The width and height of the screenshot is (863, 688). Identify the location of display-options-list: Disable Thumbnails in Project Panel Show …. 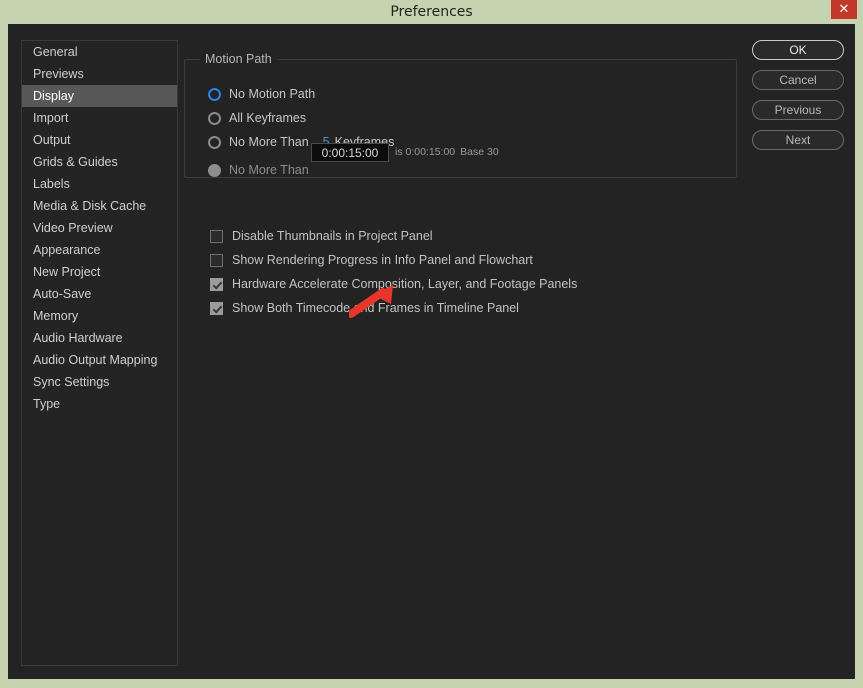
(393, 272).